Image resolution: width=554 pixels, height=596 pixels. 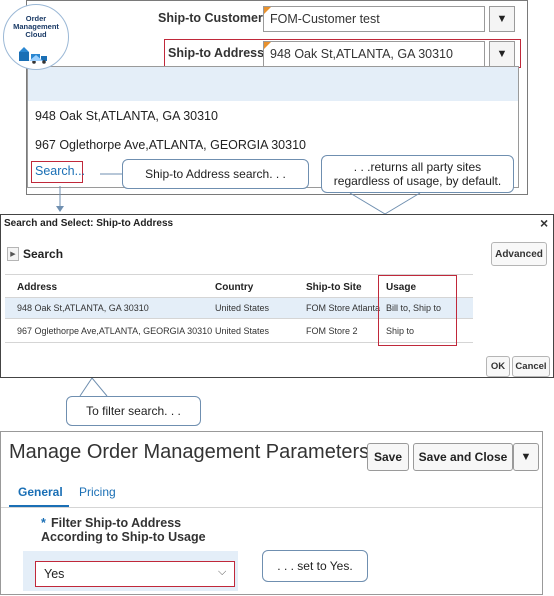 I want to click on tab-divider, so click(x=271, y=507).